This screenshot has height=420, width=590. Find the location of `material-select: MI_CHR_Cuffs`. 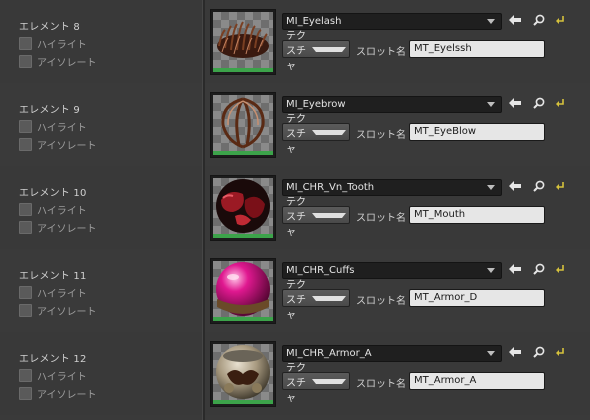

material-select: MI_CHR_Cuffs is located at coordinates (392, 270).